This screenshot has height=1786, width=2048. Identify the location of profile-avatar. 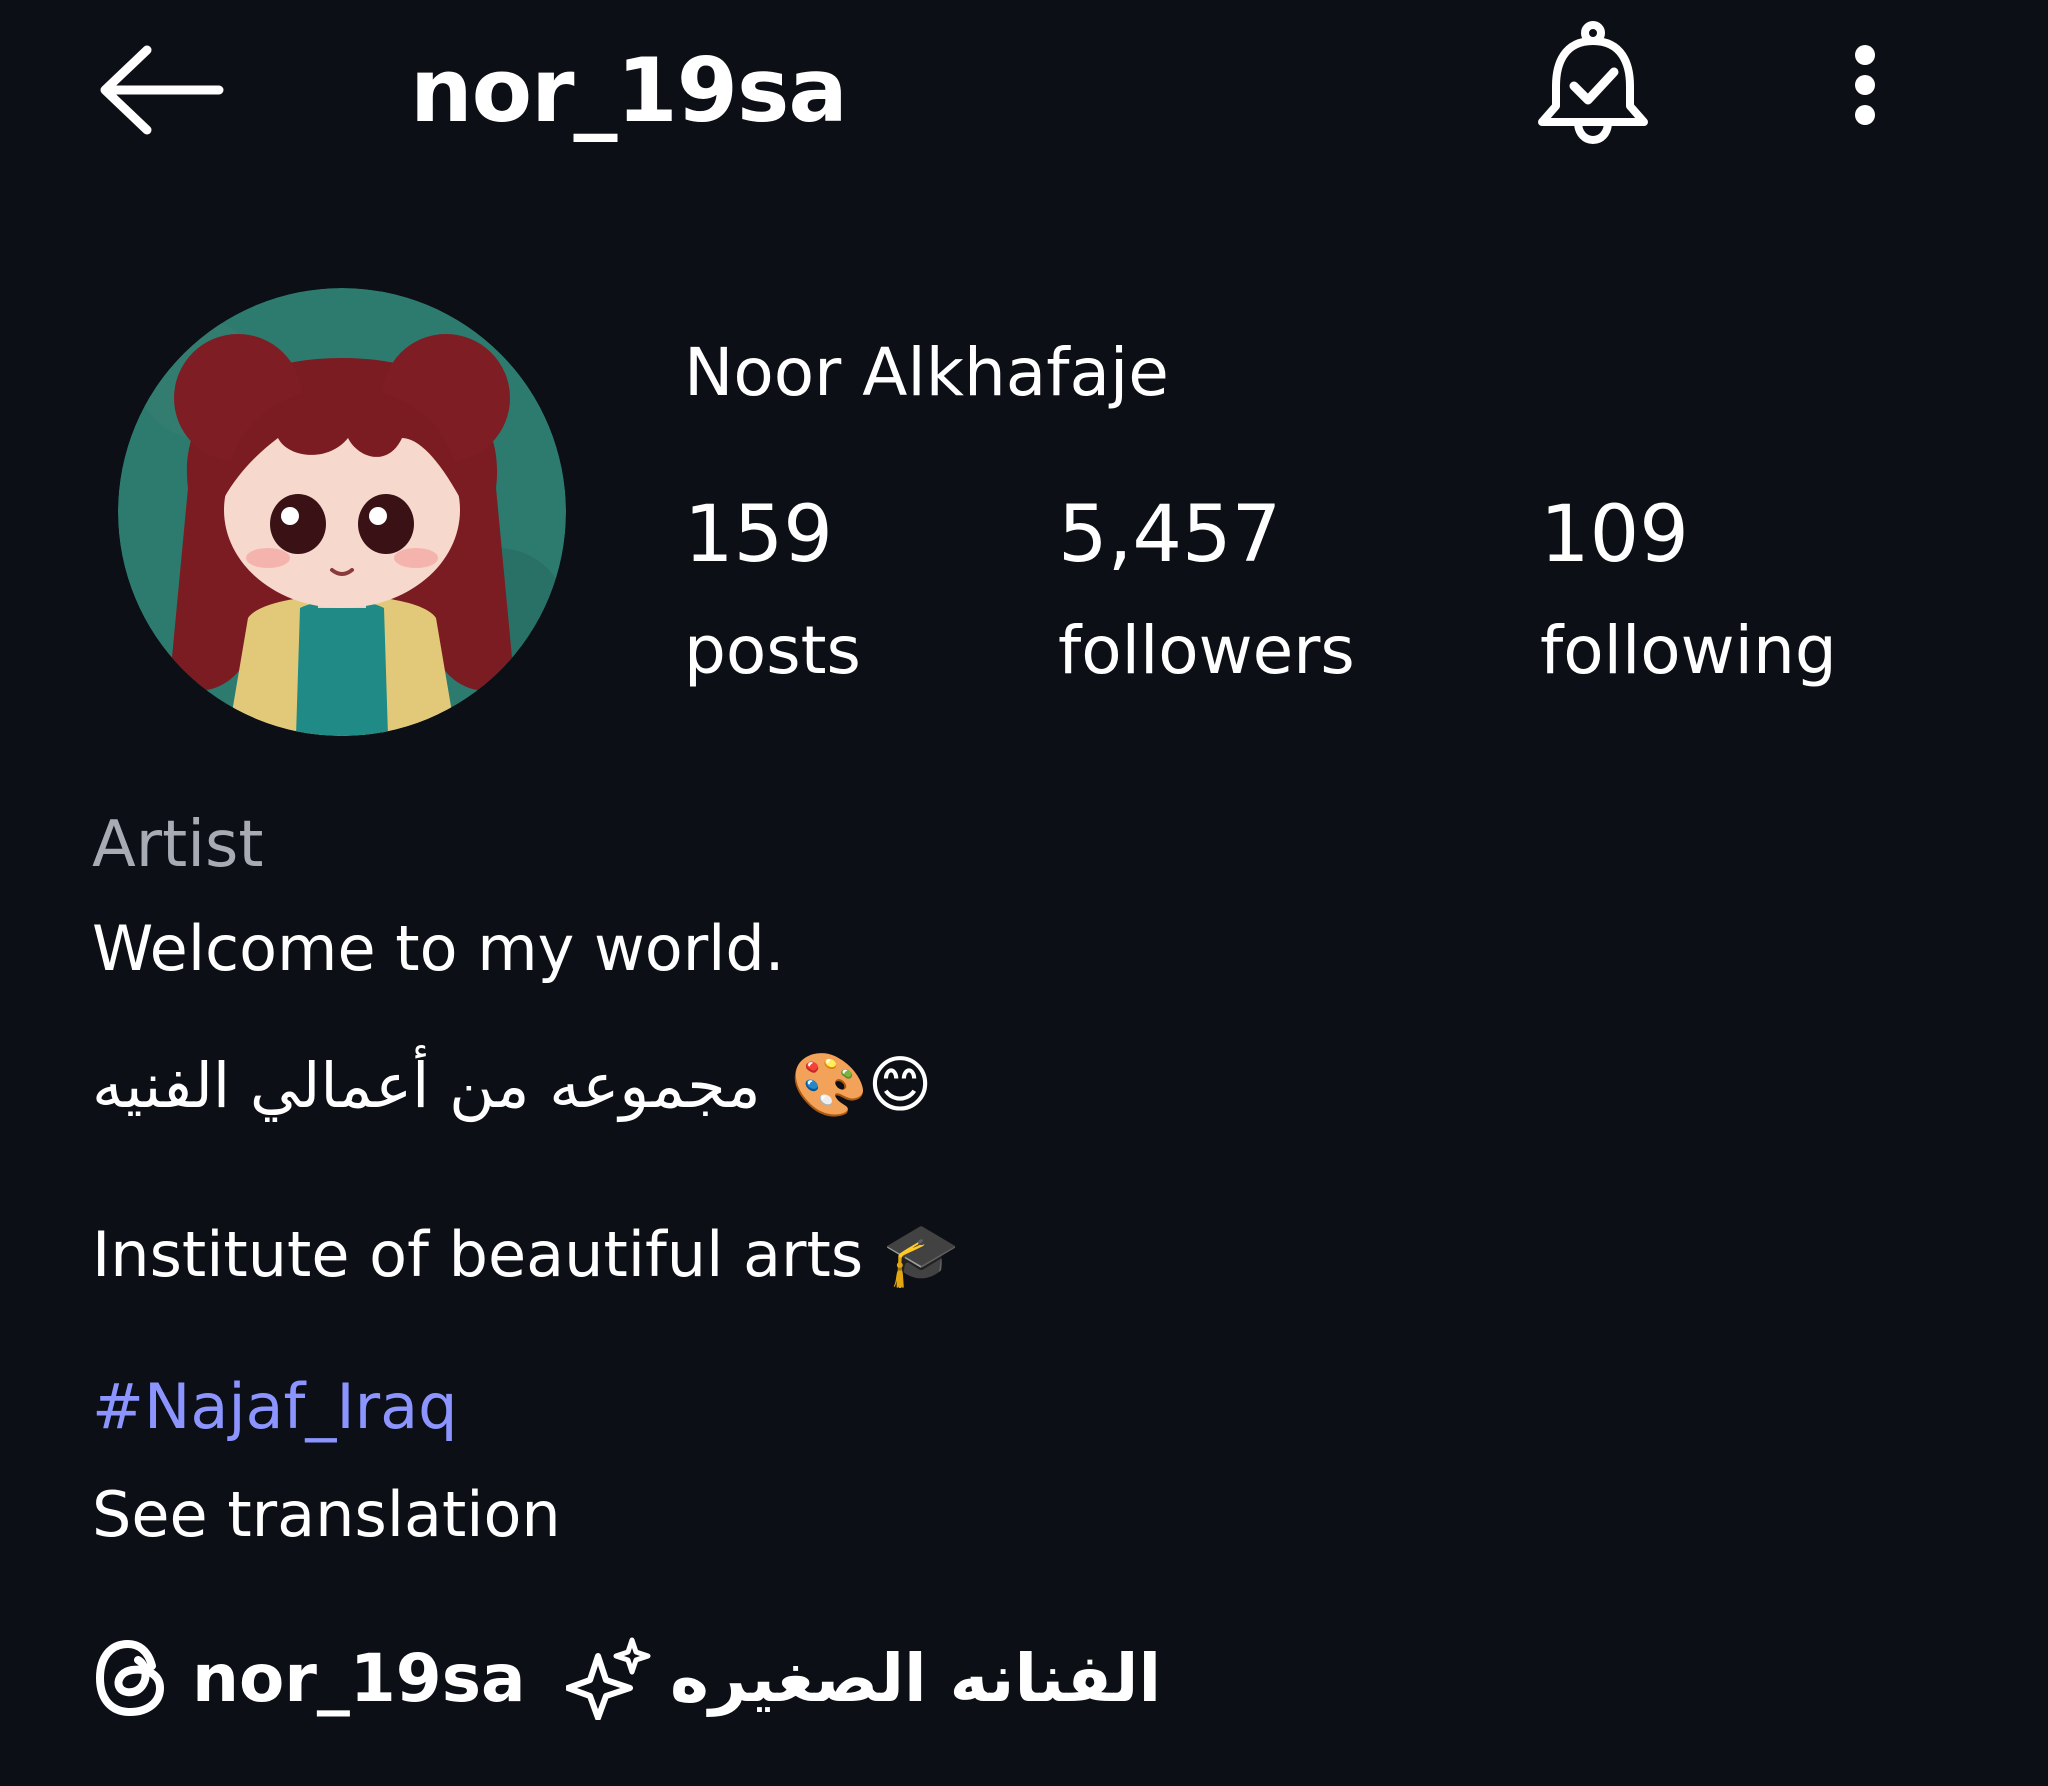
(342, 512).